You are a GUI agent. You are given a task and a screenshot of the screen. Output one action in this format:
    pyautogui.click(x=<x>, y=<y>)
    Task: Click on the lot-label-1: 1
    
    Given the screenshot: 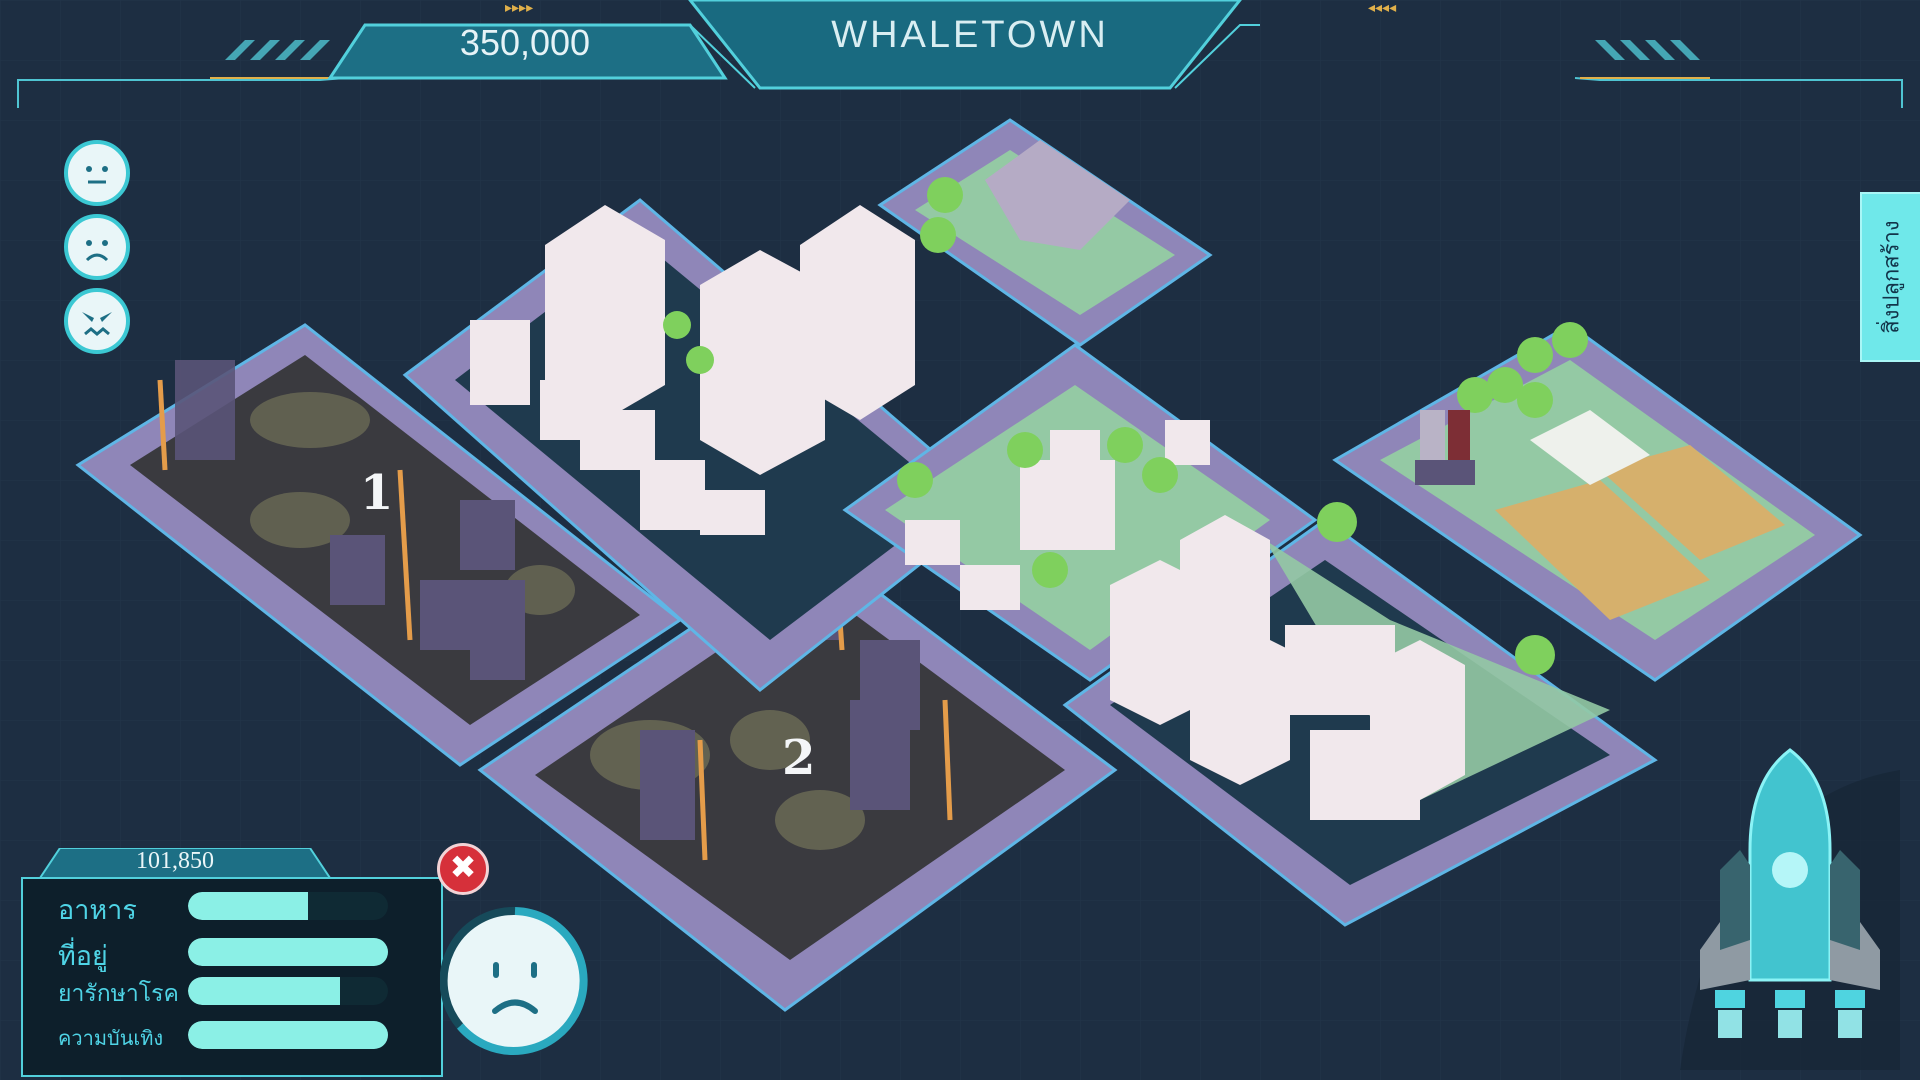 What is the action you would take?
    pyautogui.click(x=377, y=493)
    